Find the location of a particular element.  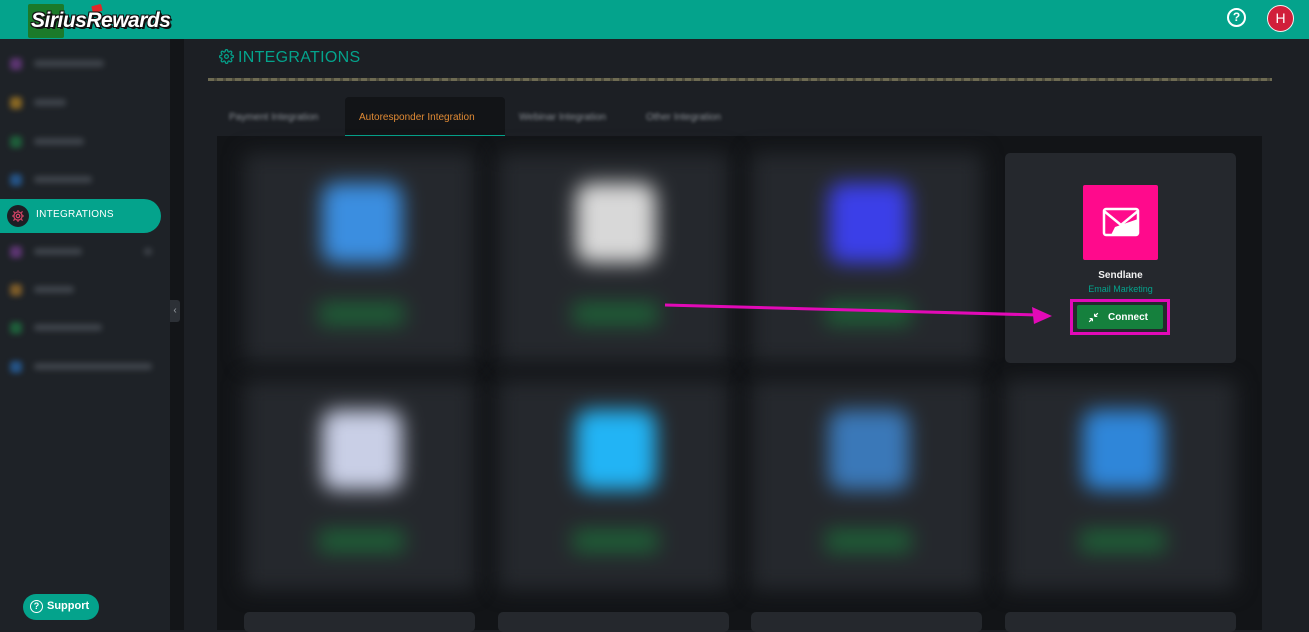

chevron-left-icon: ‹ is located at coordinates (175, 311).